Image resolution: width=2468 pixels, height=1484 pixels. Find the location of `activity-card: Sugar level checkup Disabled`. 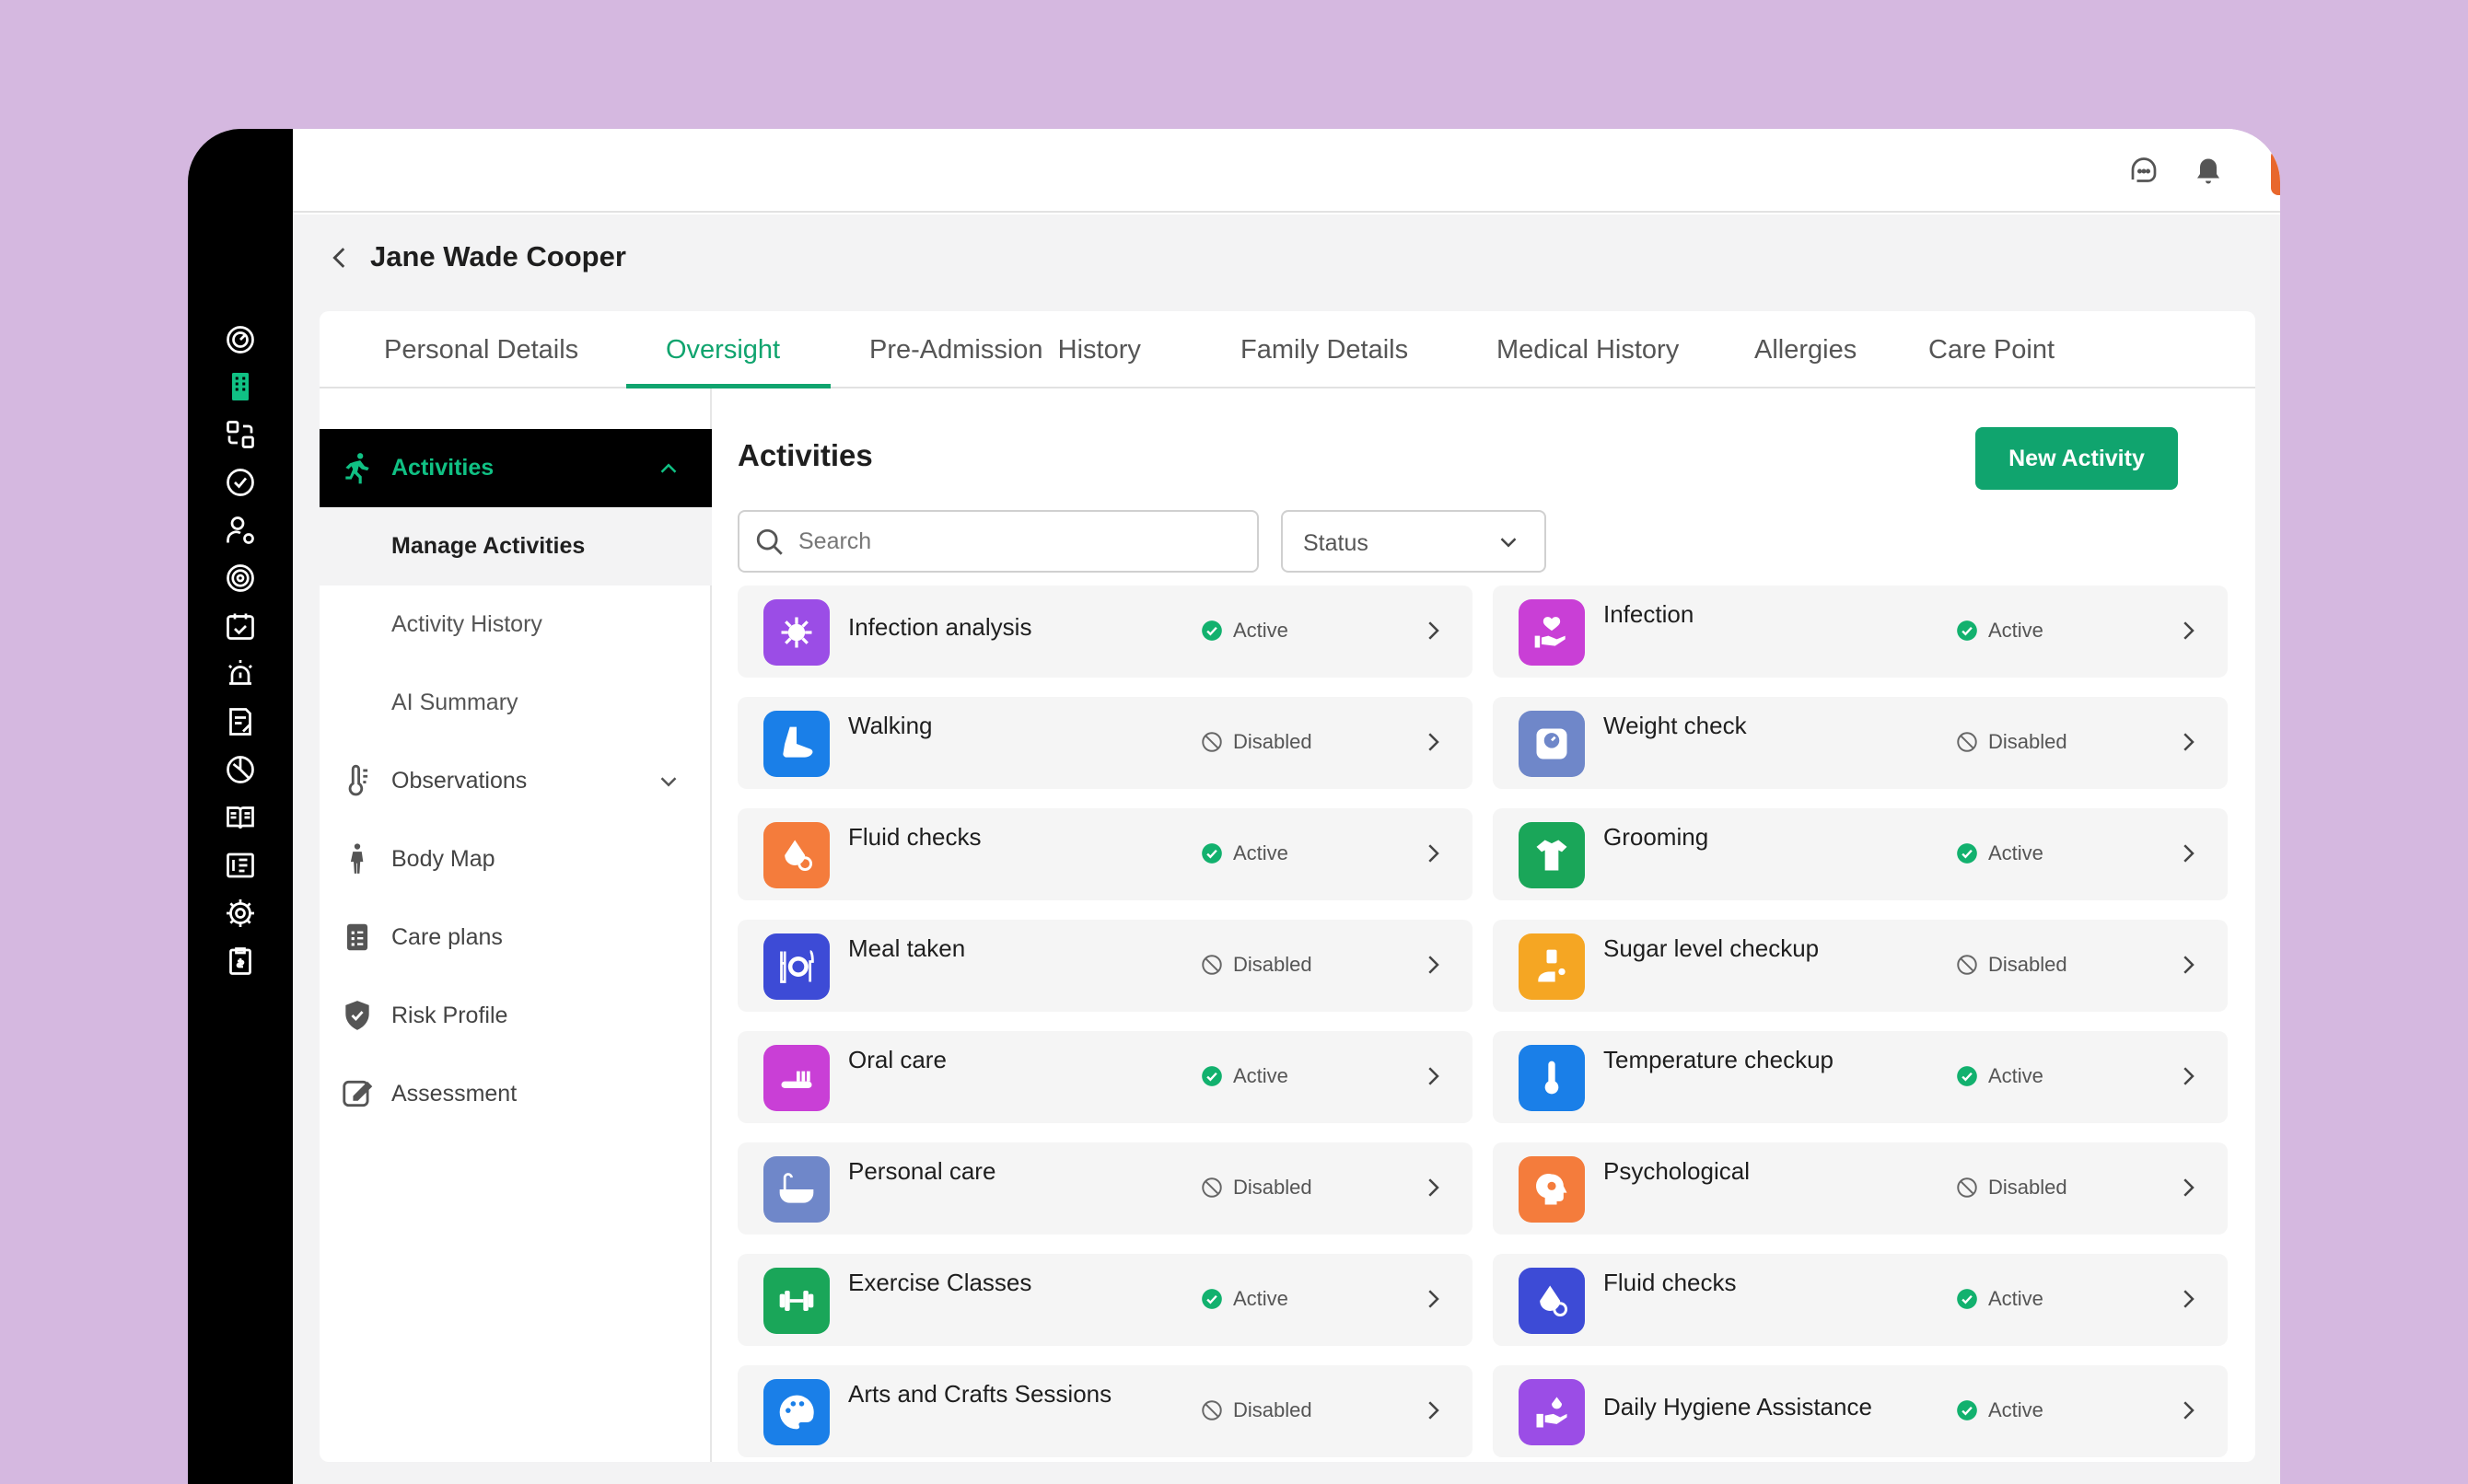

activity-card: Sugar level checkup Disabled is located at coordinates (1860, 966).